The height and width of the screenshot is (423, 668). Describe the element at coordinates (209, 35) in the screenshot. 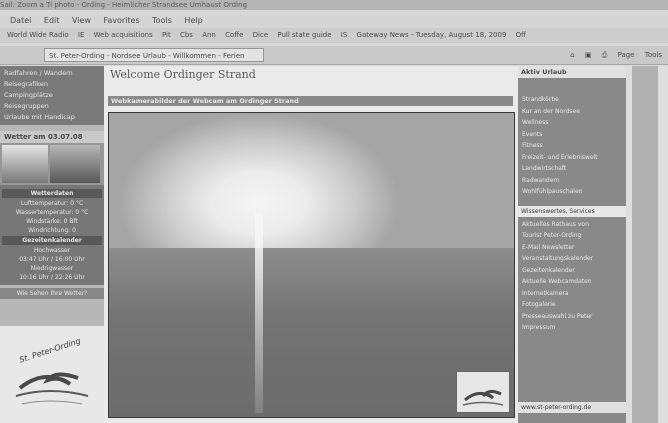

I see `bookmark-item: Ann` at that location.